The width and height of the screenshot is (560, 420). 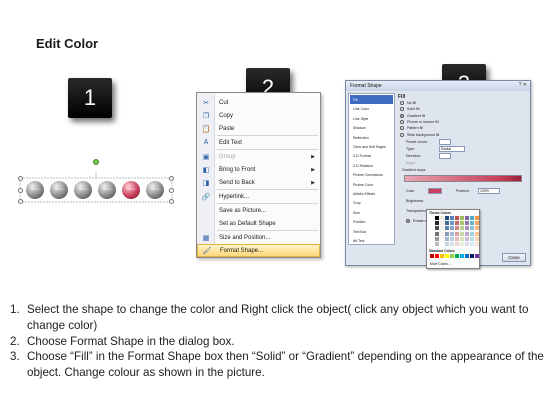 What do you see at coordinates (35, 190) in the screenshot?
I see `sphere-shape-1: Text 1` at bounding box center [35, 190].